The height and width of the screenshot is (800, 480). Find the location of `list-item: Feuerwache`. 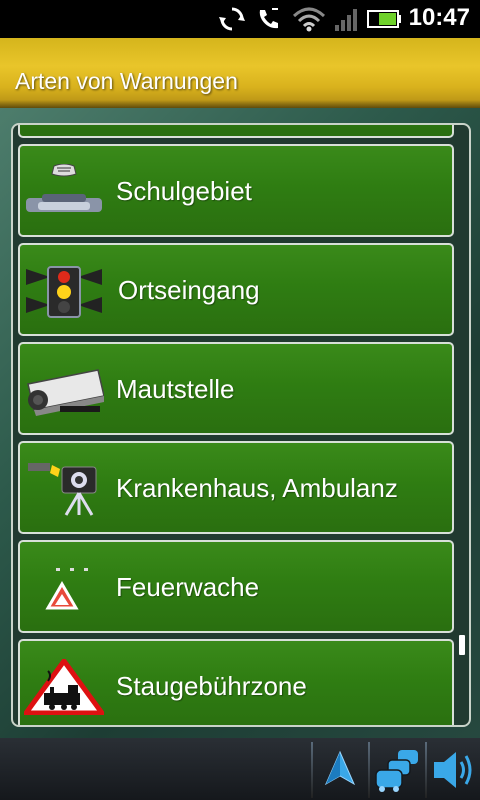

list-item: Feuerwache is located at coordinates (236, 586).